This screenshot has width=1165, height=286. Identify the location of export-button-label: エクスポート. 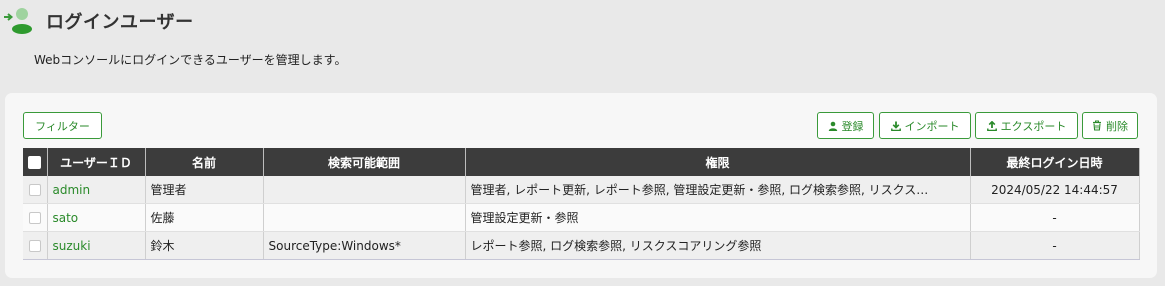
(1033, 126).